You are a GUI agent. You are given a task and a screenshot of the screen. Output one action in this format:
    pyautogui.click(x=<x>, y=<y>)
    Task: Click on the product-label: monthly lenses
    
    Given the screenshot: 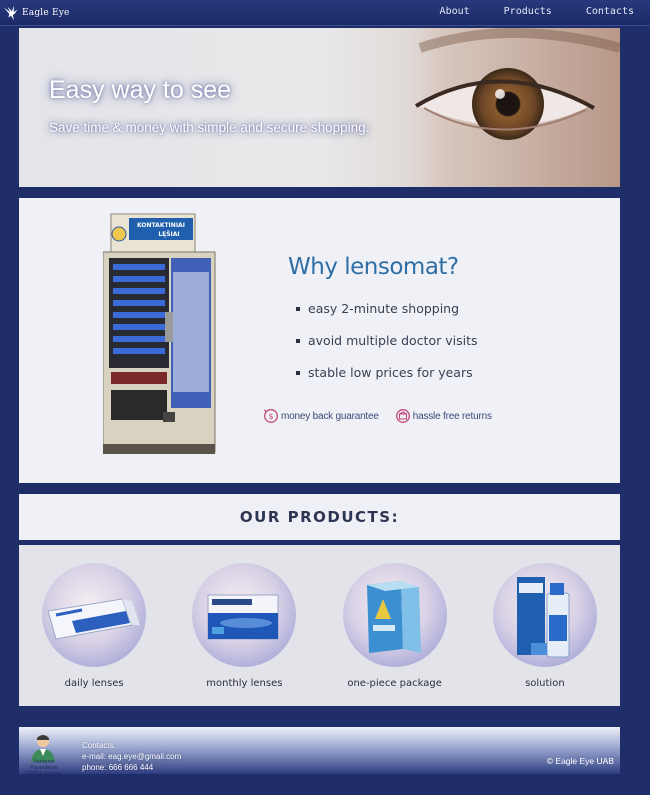 What is the action you would take?
    pyautogui.click(x=244, y=683)
    